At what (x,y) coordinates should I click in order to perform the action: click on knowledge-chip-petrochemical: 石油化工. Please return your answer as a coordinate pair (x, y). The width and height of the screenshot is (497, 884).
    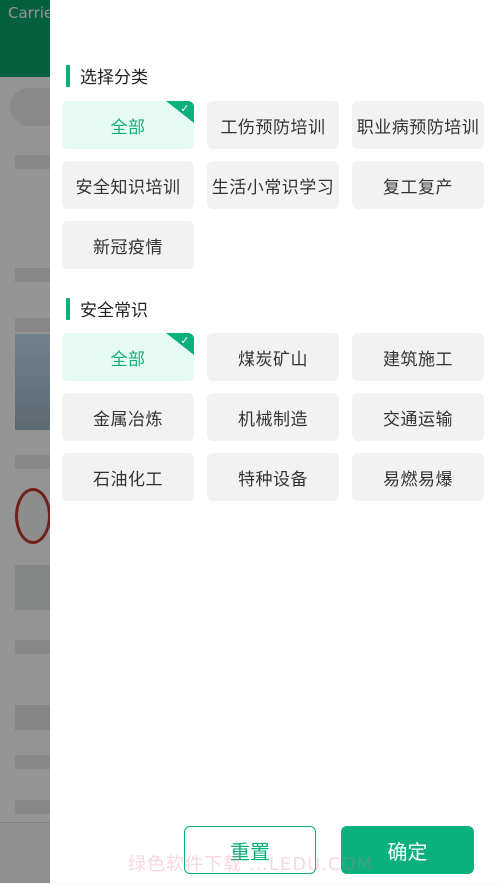
    Looking at the image, I should click on (128, 477).